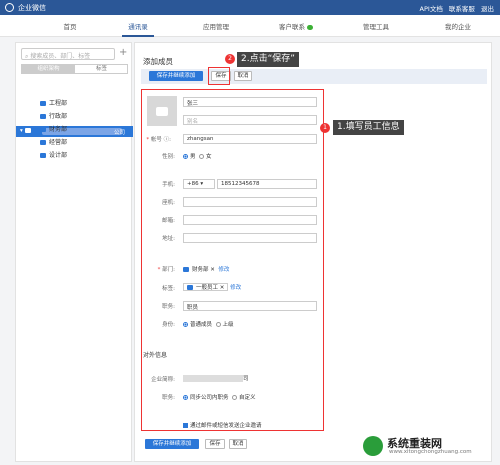  I want to click on external-info-title: 对外信息, so click(155, 355).